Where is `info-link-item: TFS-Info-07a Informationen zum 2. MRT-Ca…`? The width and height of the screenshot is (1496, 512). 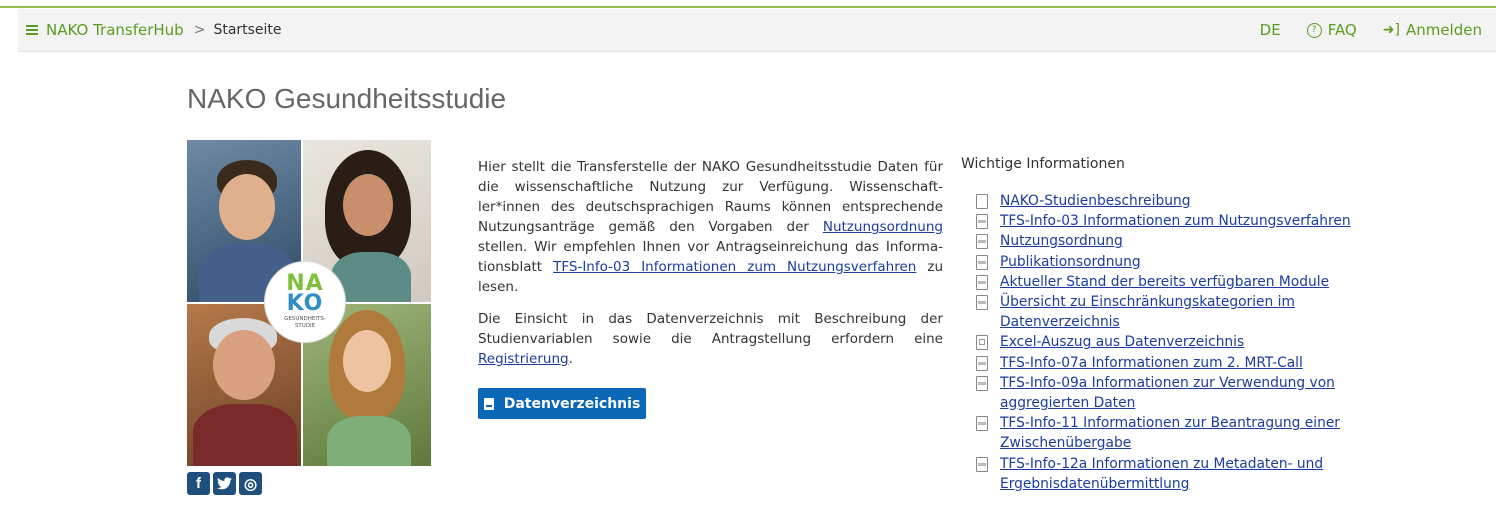
info-link-item: TFS-Info-07a Informationen zum 2. MRT-Ca… is located at coordinates (1166, 363).